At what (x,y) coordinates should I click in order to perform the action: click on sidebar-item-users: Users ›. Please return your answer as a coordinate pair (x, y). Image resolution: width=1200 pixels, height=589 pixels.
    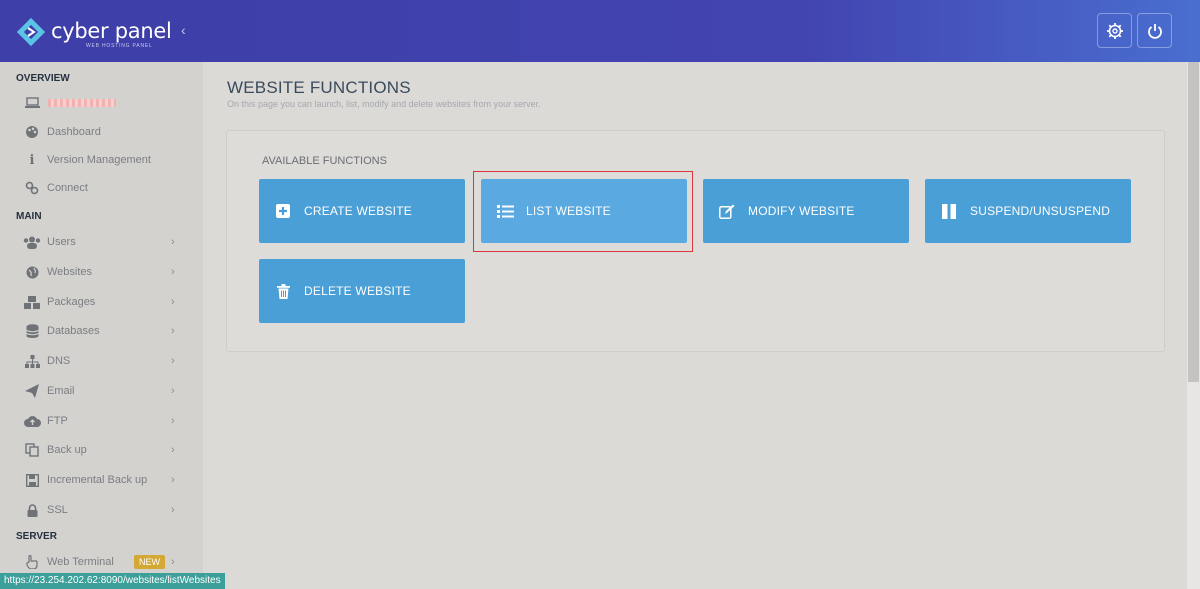
    Looking at the image, I should click on (101, 242).